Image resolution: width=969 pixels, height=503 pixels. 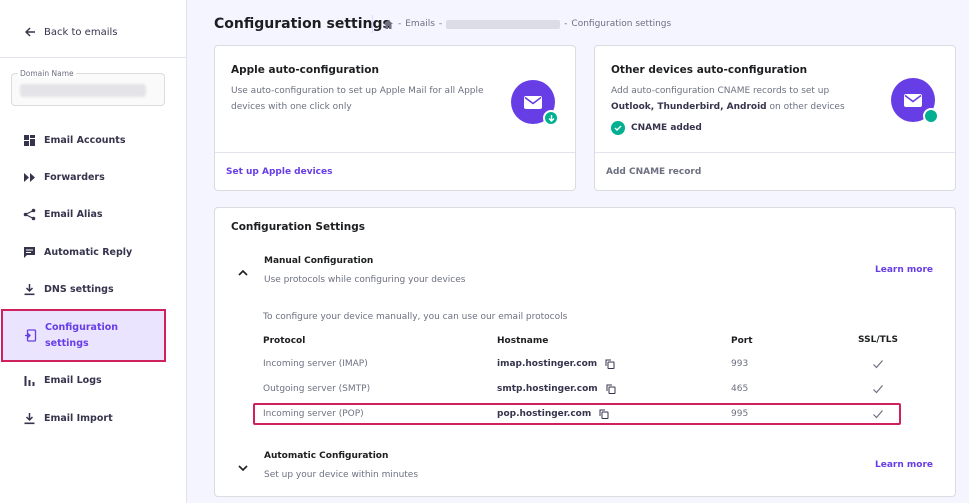 I want to click on sidebar-item-email-import: Email Import, so click(x=93, y=418).